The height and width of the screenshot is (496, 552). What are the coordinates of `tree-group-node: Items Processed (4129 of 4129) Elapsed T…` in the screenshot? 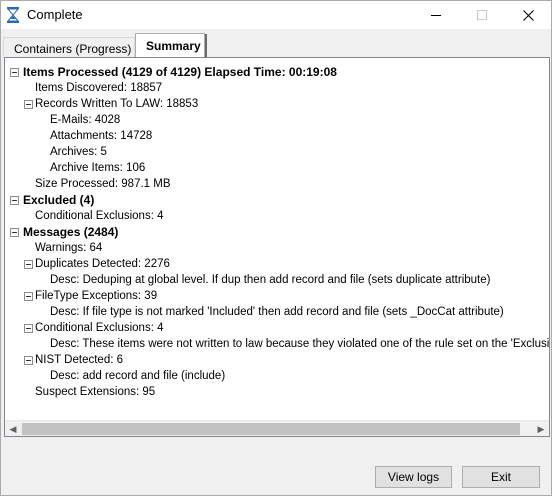 It's located at (180, 72).